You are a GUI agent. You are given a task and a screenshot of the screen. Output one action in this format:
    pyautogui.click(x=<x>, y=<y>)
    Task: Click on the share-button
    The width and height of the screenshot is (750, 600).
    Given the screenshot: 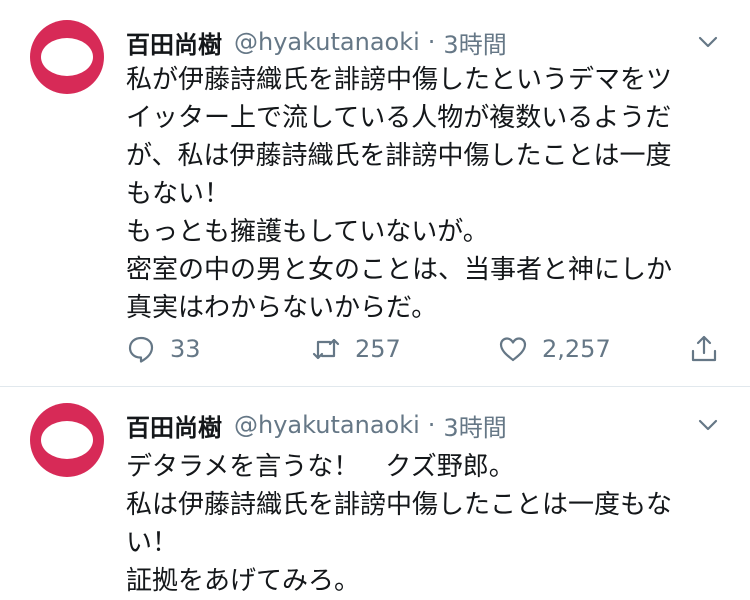 What is the action you would take?
    pyautogui.click(x=711, y=349)
    